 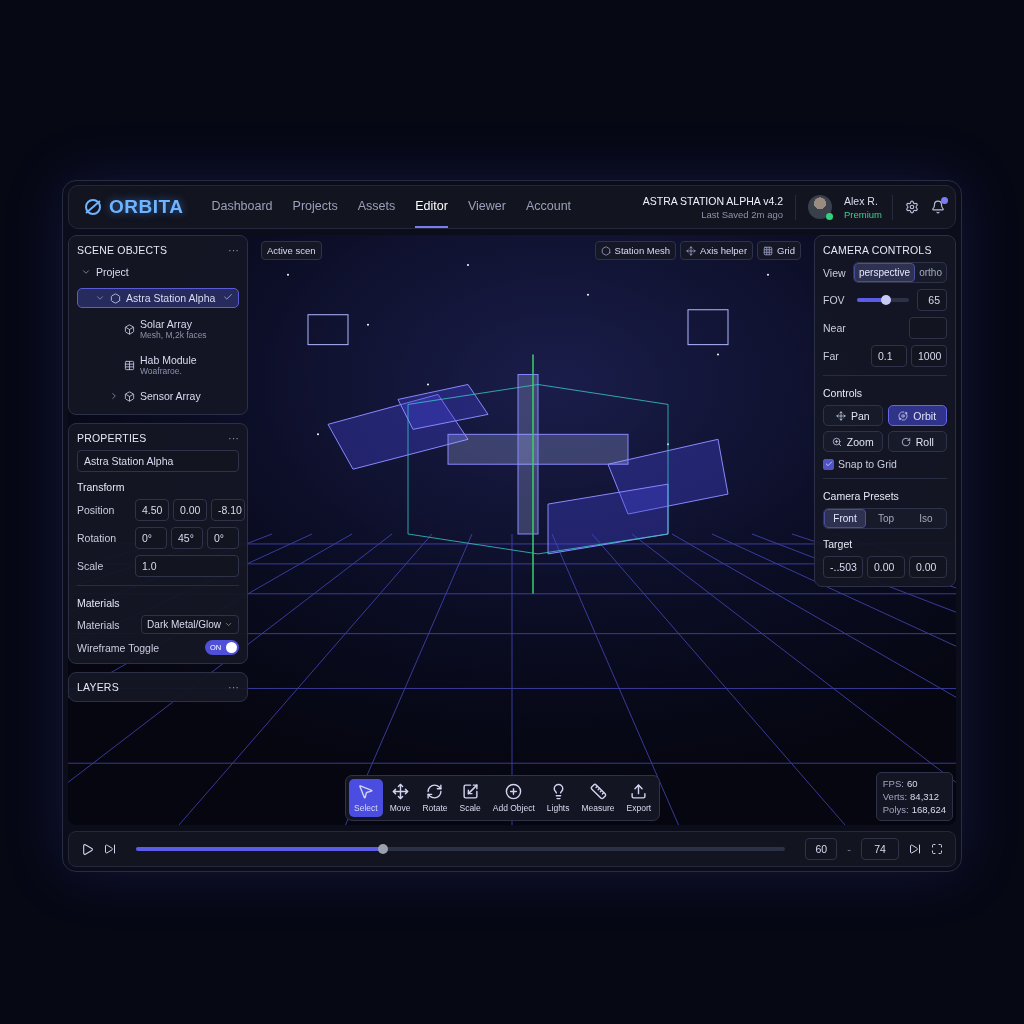 What do you see at coordinates (880, 849) in the screenshot?
I see `end-frame-field: 74` at bounding box center [880, 849].